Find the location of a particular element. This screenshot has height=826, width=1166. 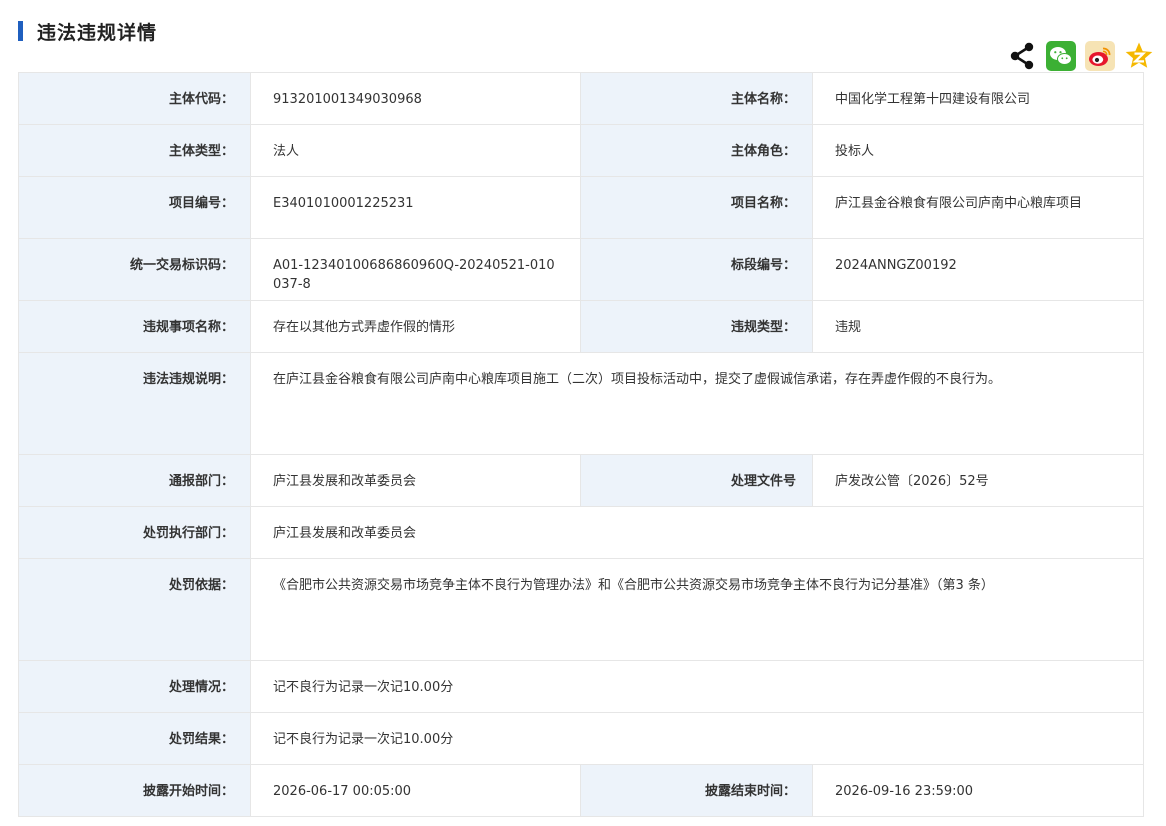

report-dept-label: 通报部门： is located at coordinates (134, 480).